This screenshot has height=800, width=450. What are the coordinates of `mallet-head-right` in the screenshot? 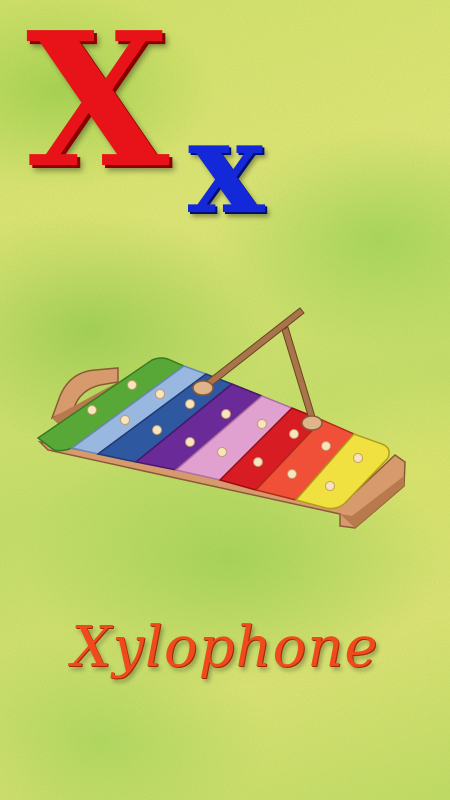 It's located at (312, 423).